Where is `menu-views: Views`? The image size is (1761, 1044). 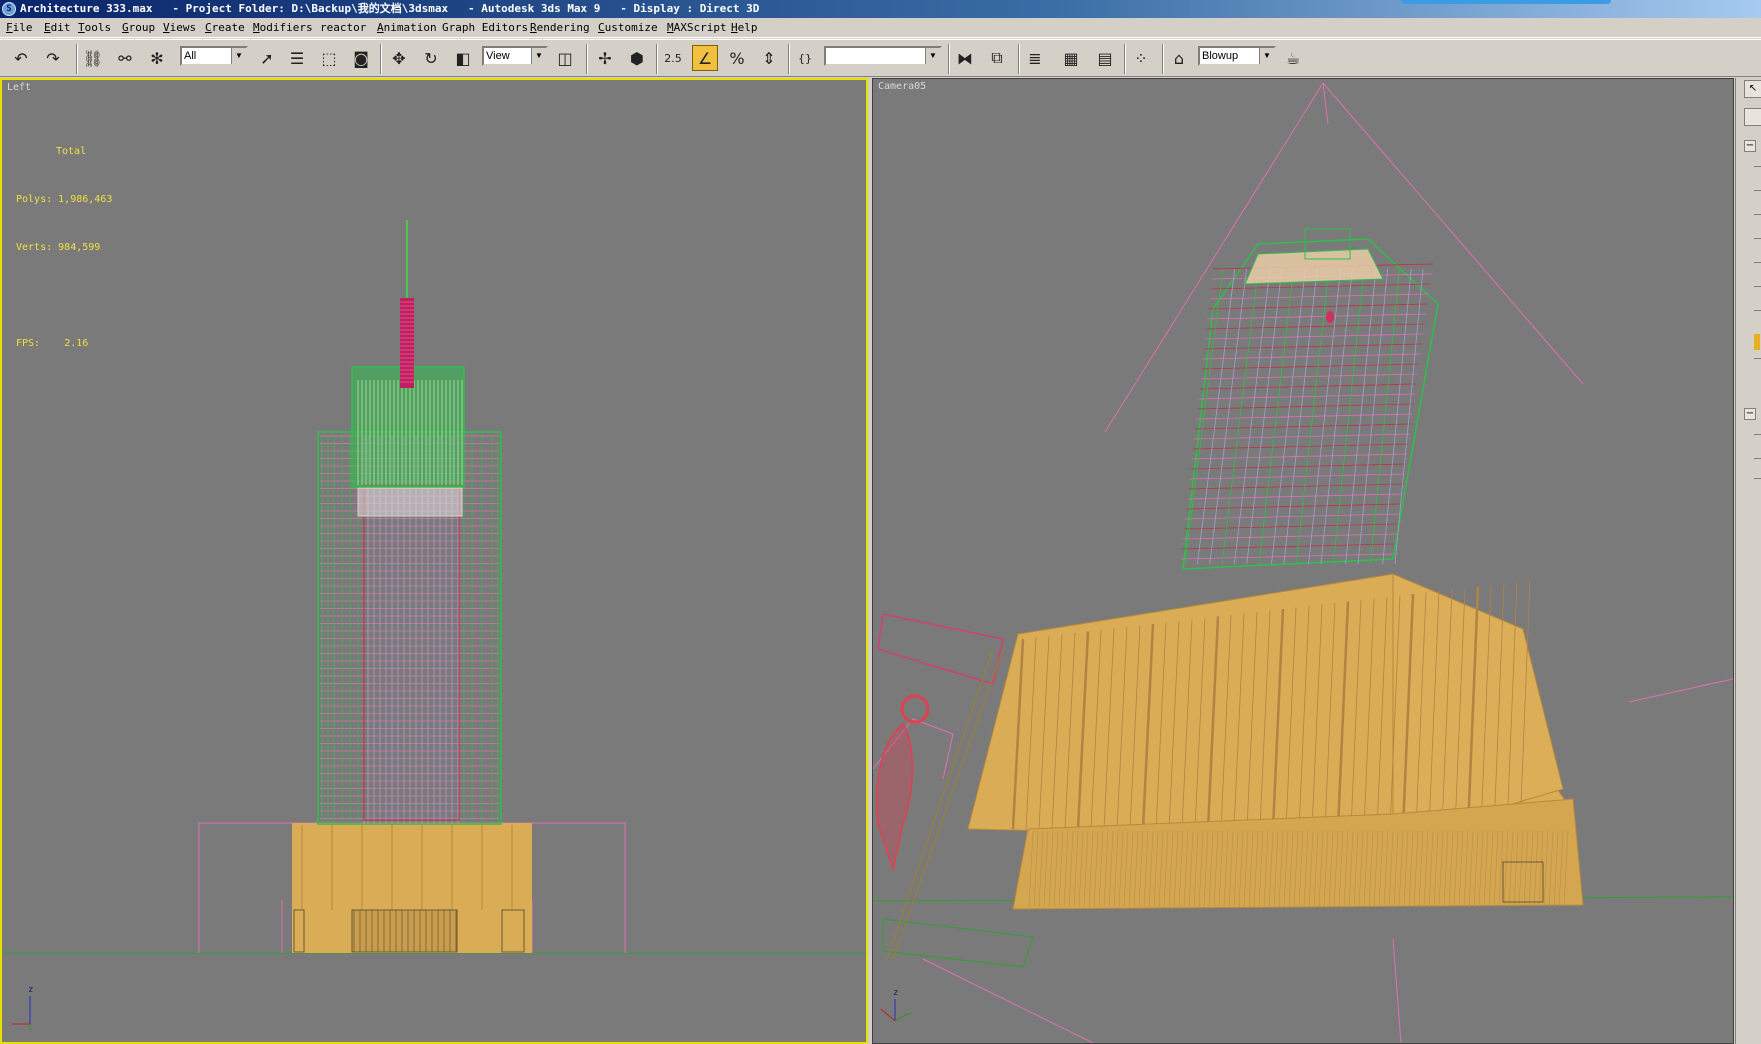 menu-views: Views is located at coordinates (179, 28).